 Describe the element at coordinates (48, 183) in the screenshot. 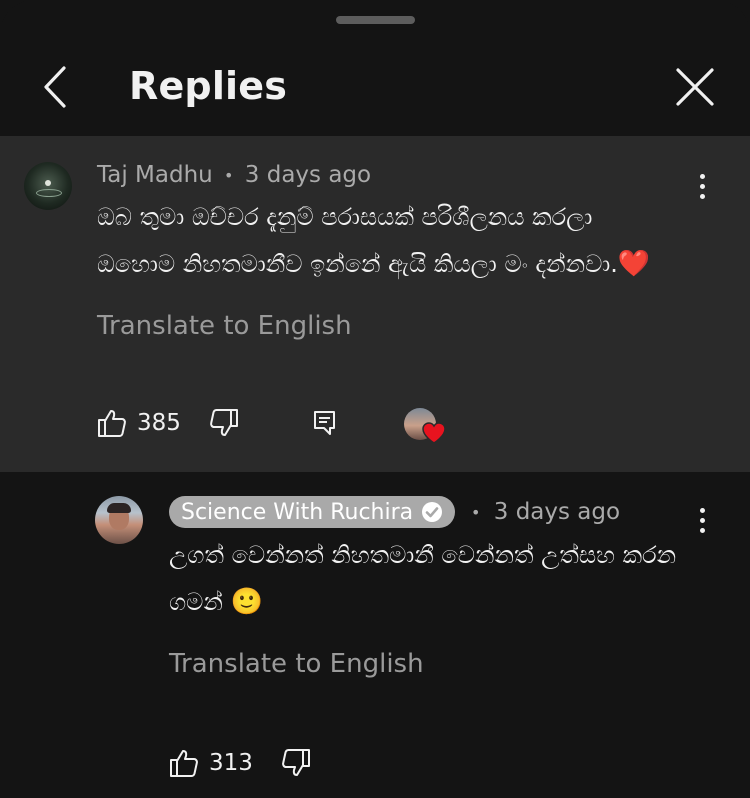

I see `avatar-image` at that location.